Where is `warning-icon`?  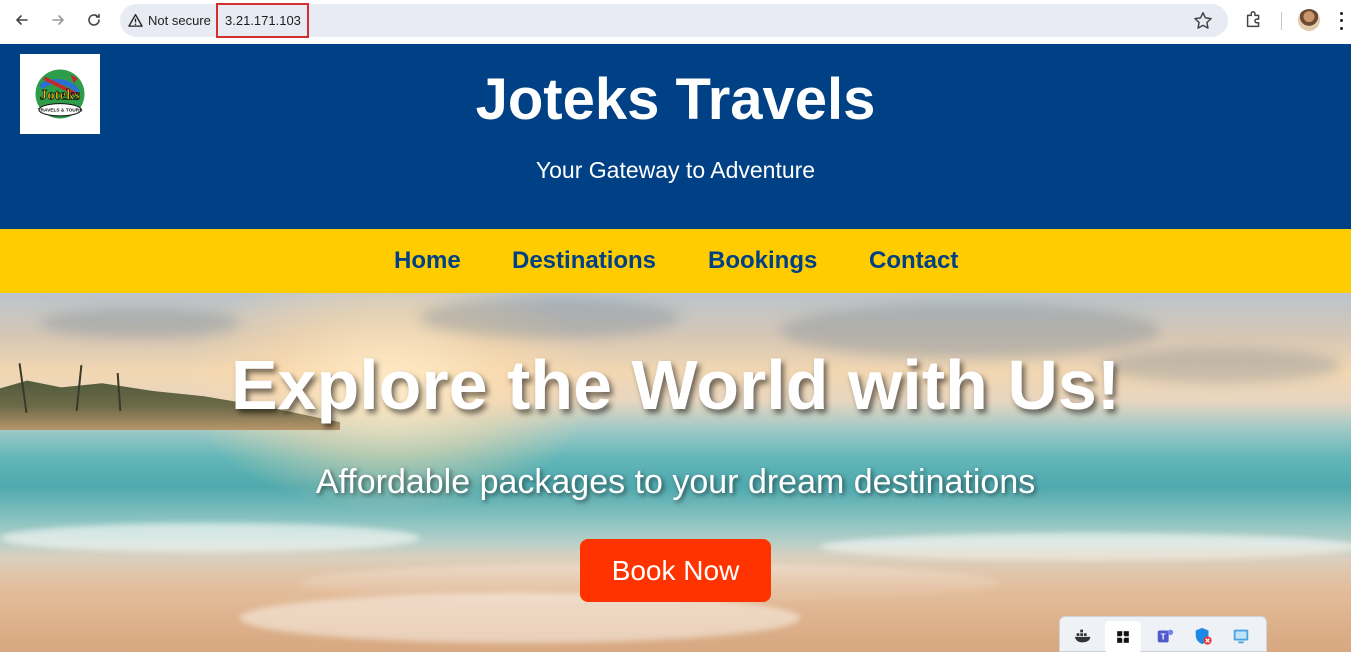
warning-icon is located at coordinates (135, 20).